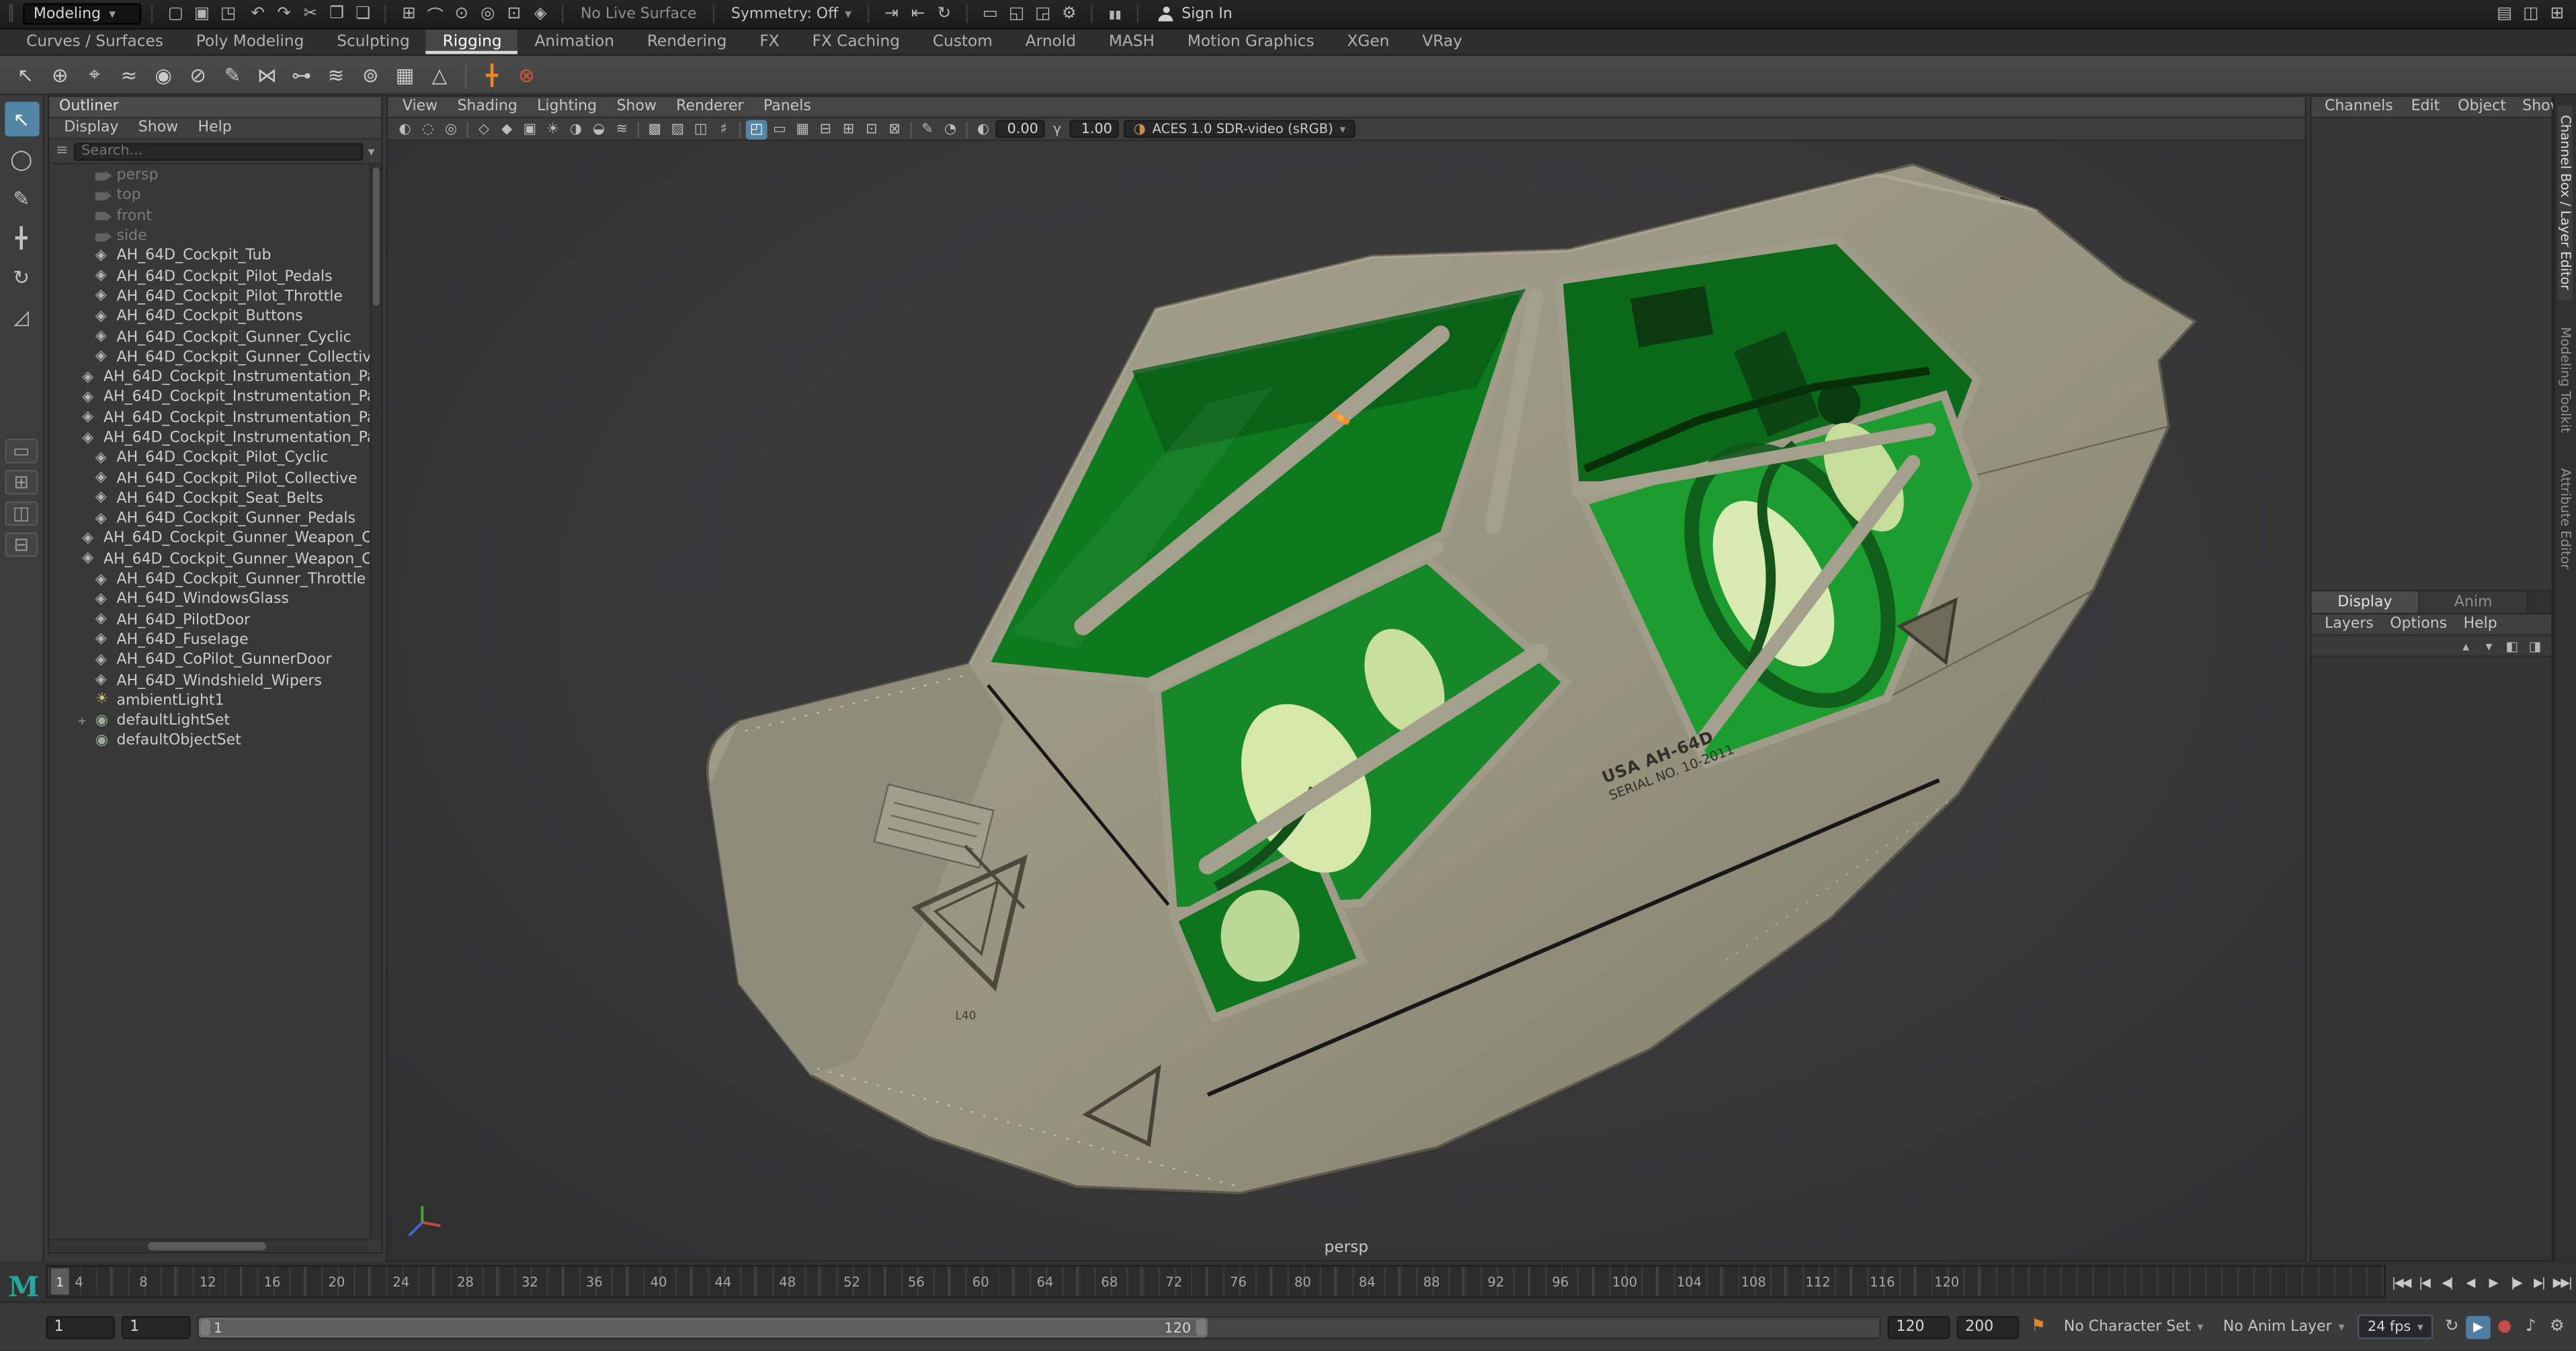 Image resolution: width=2576 pixels, height=1351 pixels. I want to click on sidebar-vertical-tab: Modeling Toolkit, so click(2565, 379).